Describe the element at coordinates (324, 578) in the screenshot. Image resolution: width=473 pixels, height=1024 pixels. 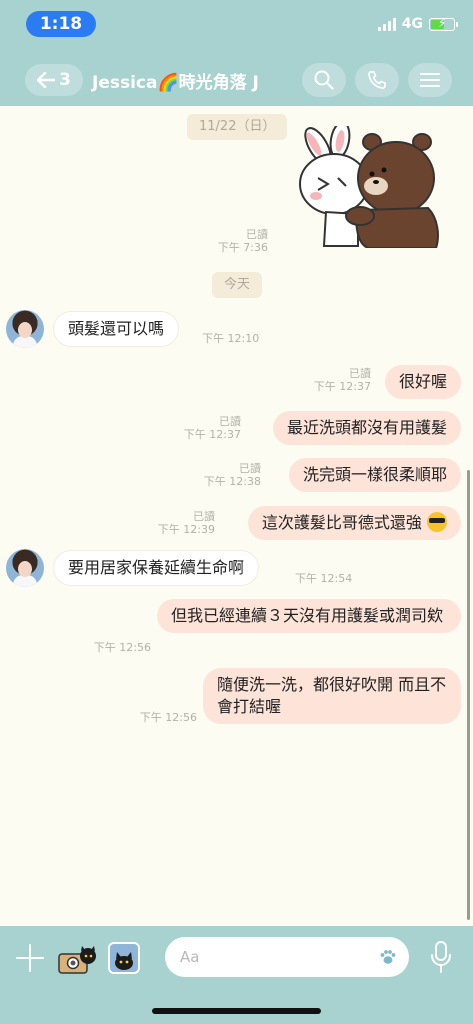
I see `message-time: 下午 12:54` at that location.